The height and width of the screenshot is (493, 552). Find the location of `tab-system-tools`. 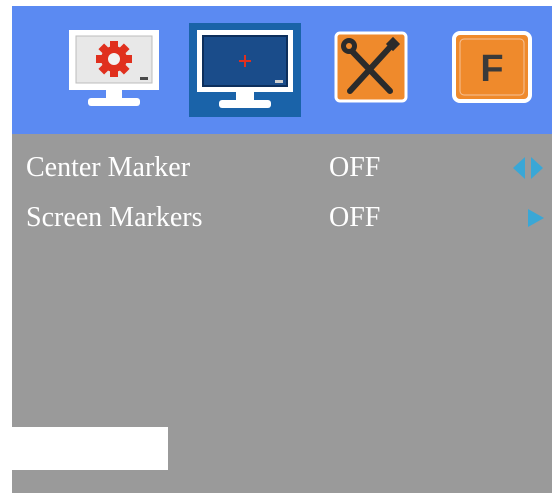

tab-system-tools is located at coordinates (372, 70).